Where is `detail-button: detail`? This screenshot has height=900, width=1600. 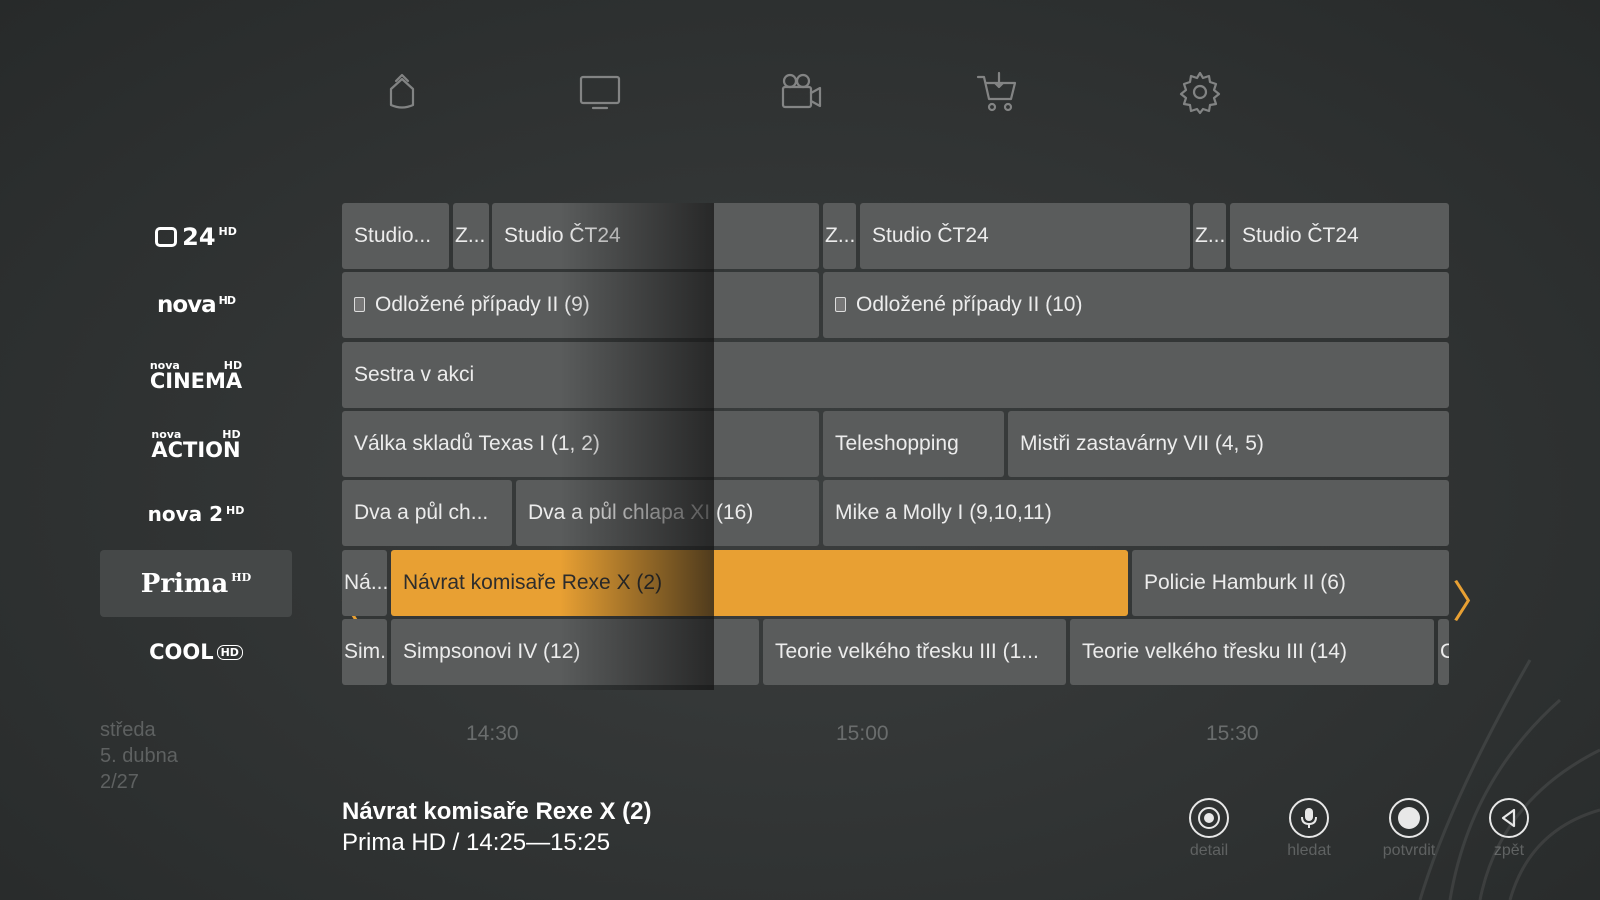 detail-button: detail is located at coordinates (1209, 829).